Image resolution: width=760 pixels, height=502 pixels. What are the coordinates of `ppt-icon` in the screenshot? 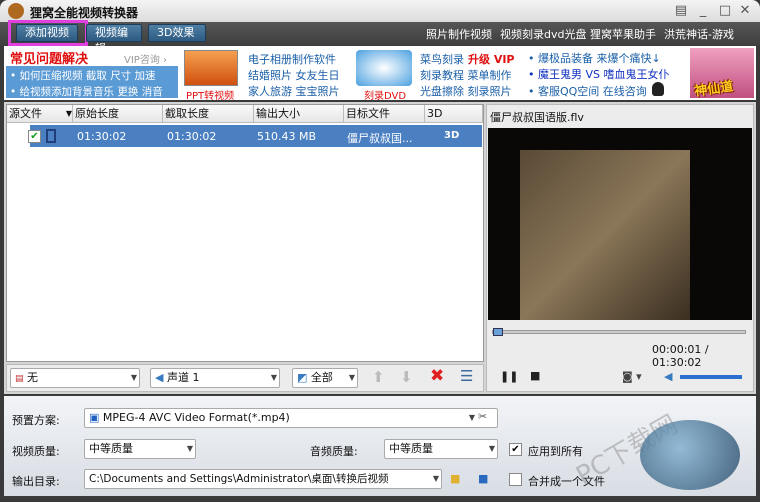 It's located at (211, 68).